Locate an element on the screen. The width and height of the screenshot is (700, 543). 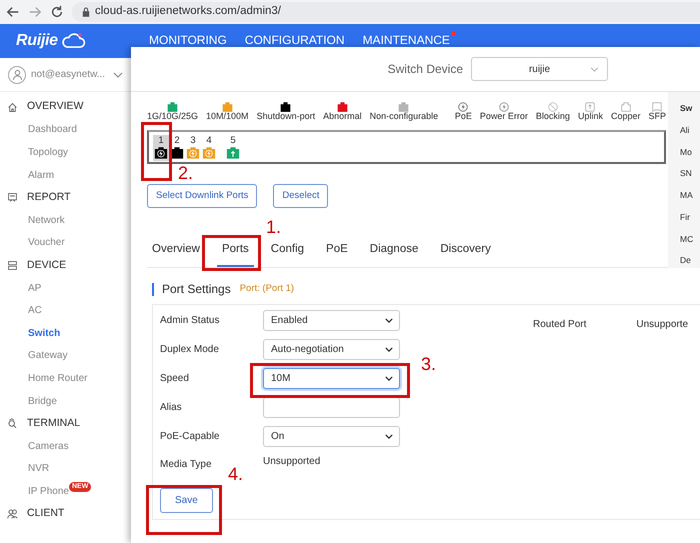
legend-label: Non-configurable is located at coordinates (404, 117).